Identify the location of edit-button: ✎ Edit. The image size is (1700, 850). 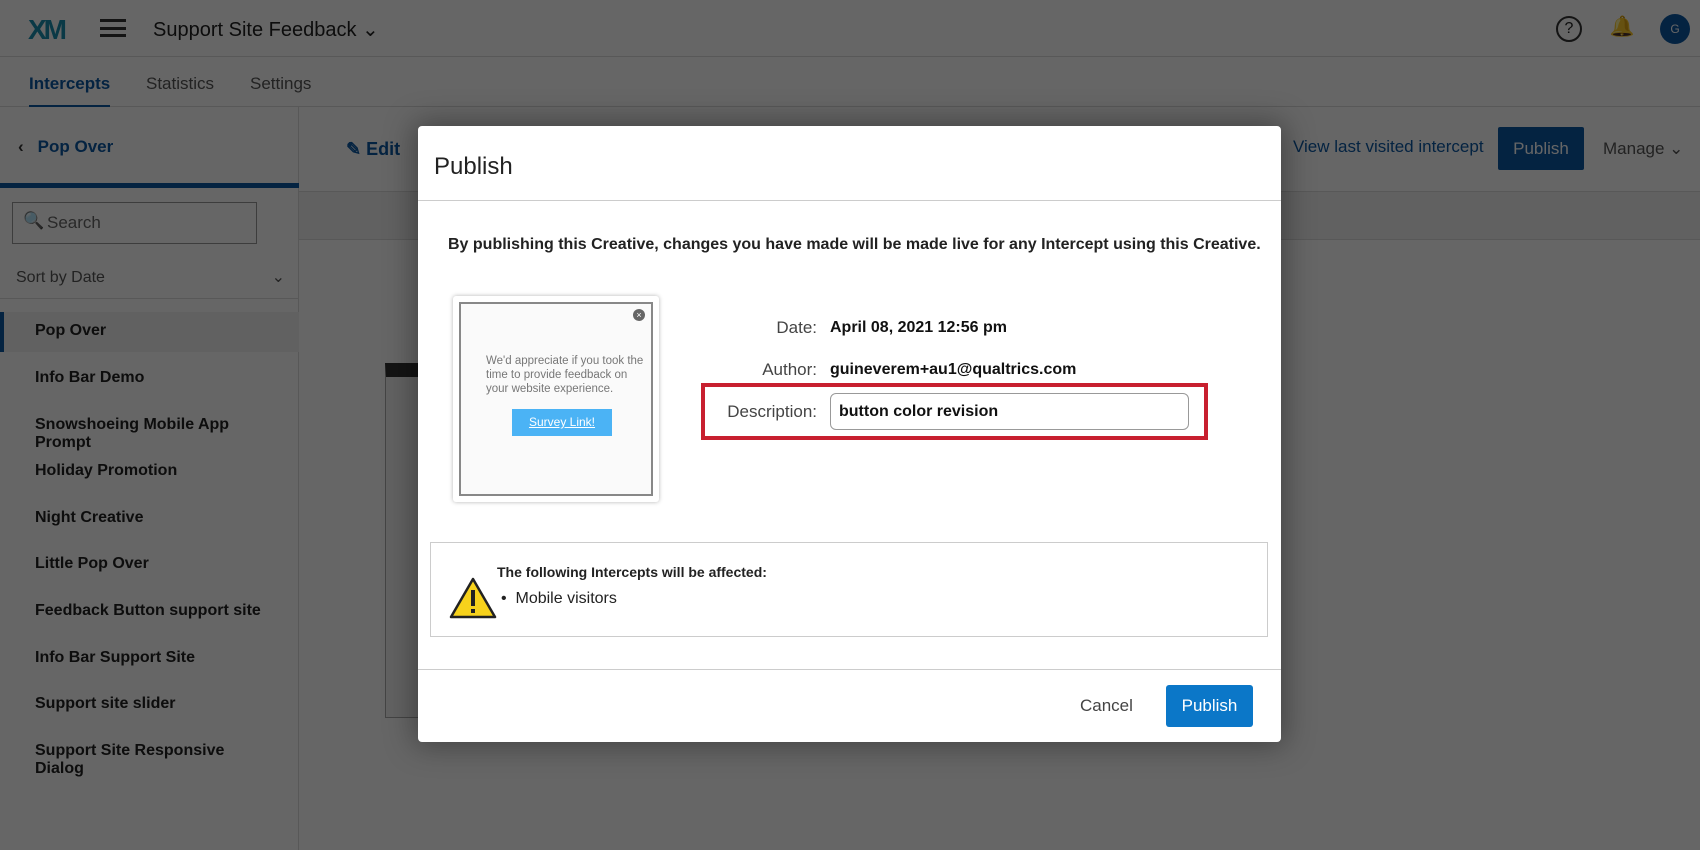
(373, 149).